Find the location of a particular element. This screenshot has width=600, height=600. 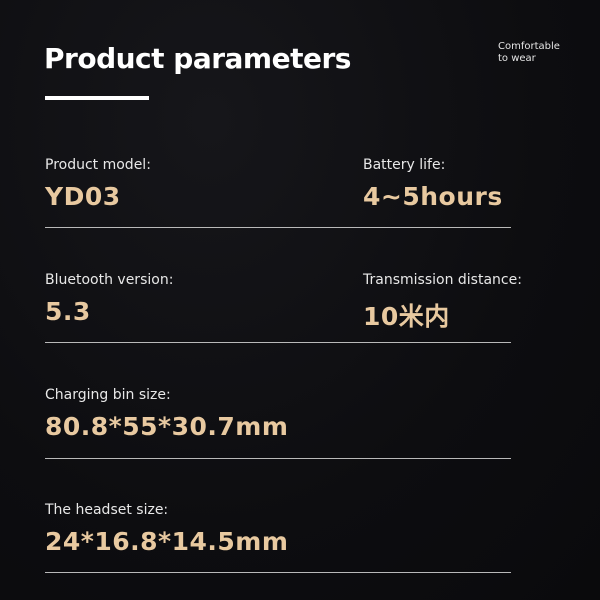

headset-size-label: The headset size: is located at coordinates (107, 510).